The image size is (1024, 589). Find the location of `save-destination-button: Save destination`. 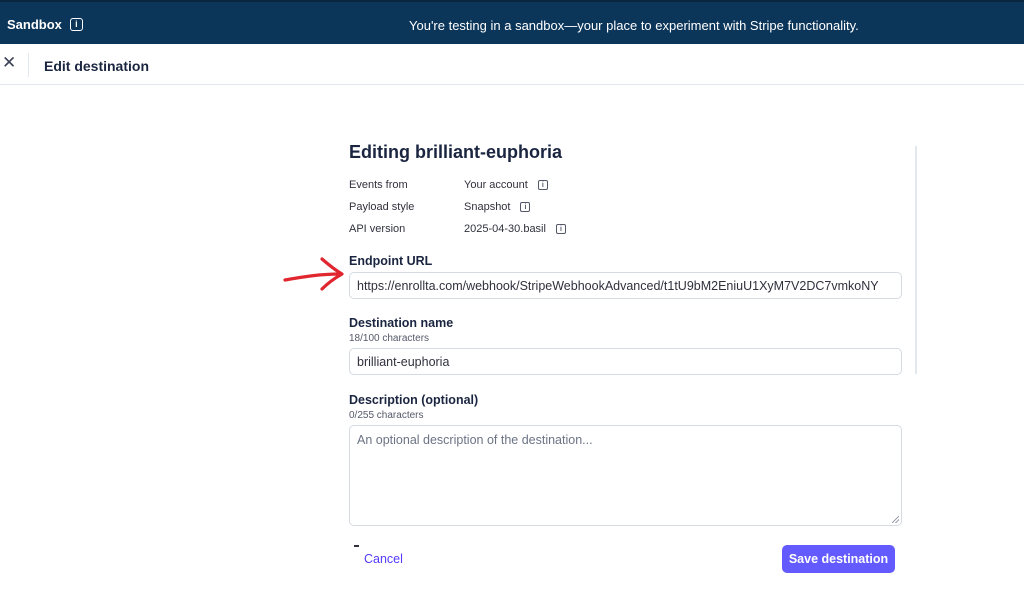

save-destination-button: Save destination is located at coordinates (838, 559).